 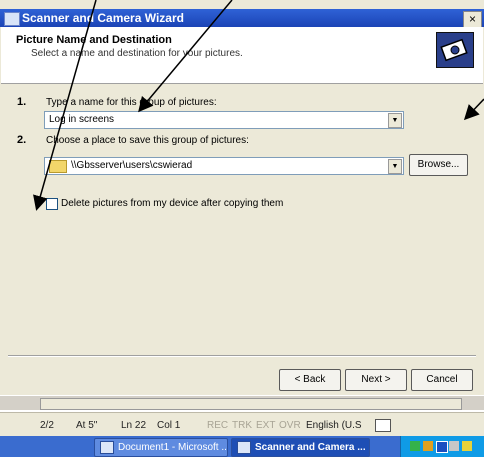 What do you see at coordinates (65, 105) in the screenshot?
I see `annotation-arrow-checkbox` at bounding box center [65, 105].